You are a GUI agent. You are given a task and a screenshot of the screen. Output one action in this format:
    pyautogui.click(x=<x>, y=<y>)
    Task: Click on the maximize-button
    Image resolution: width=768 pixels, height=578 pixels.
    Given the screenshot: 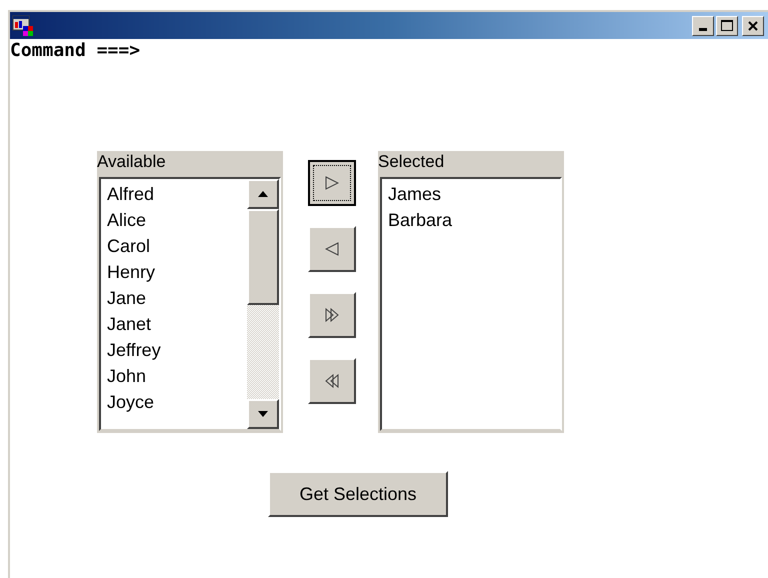 What is the action you would take?
    pyautogui.click(x=727, y=26)
    